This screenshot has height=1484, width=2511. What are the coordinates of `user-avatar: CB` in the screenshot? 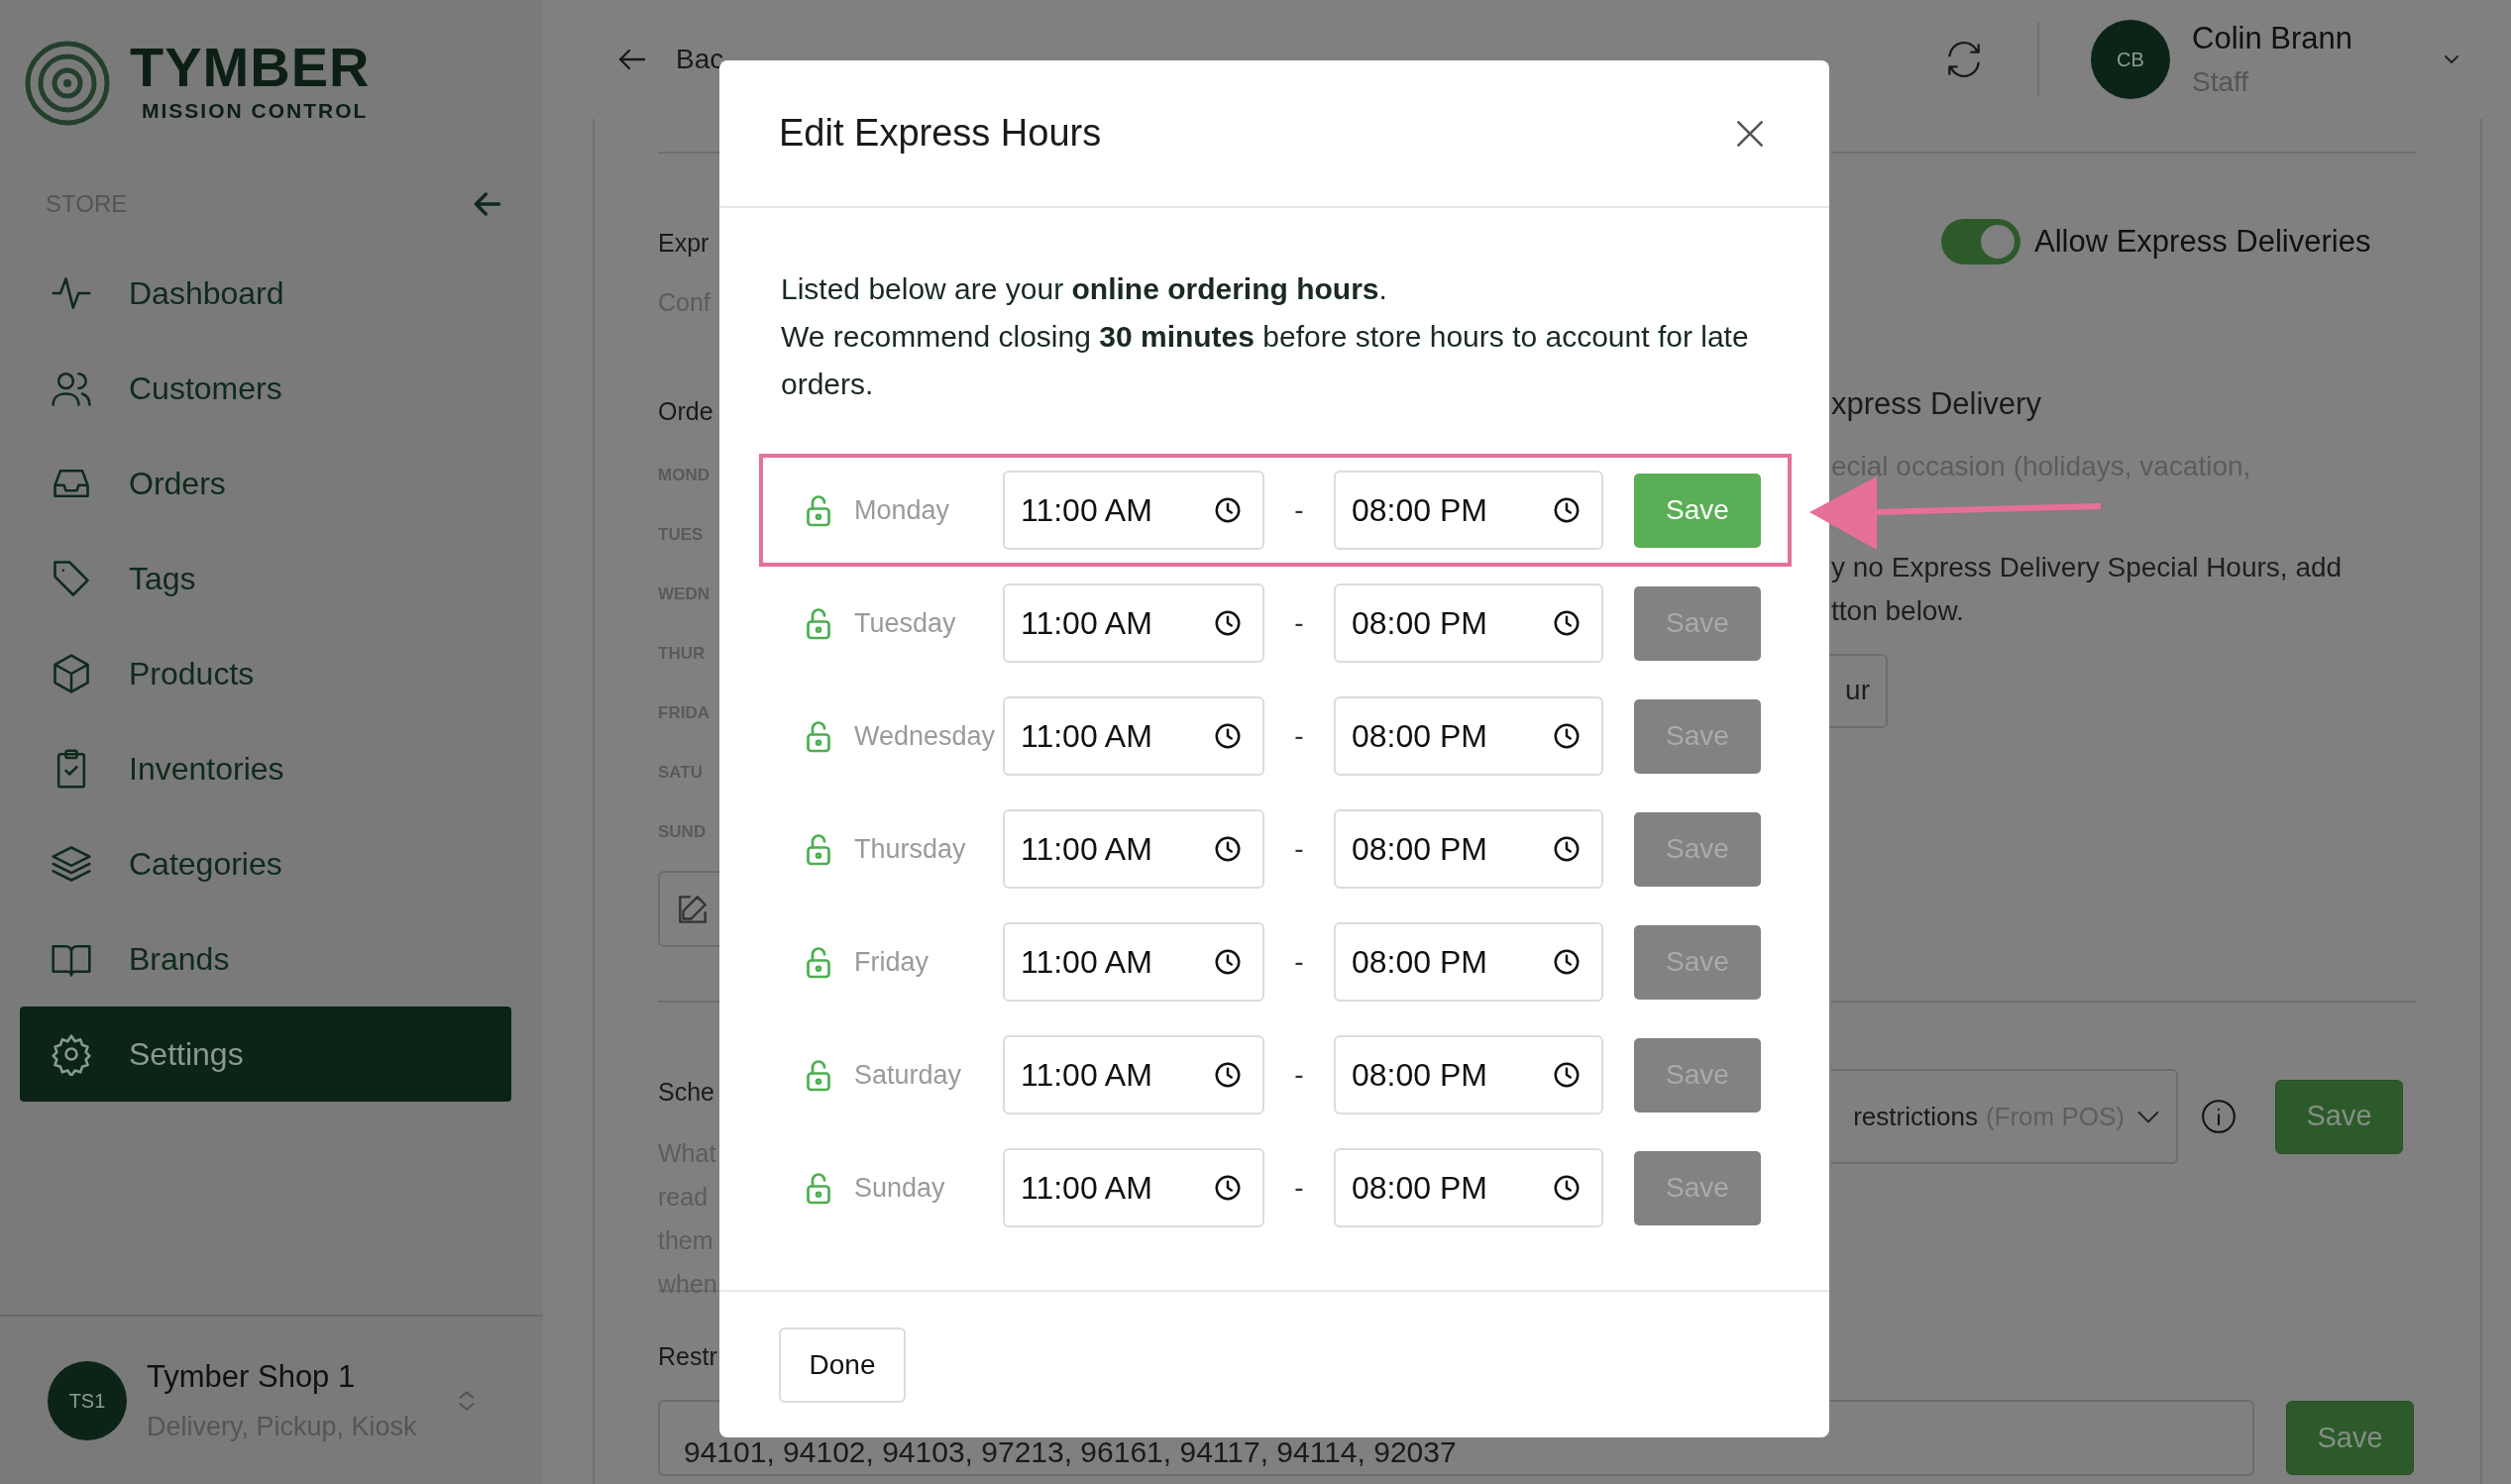 It's located at (2130, 60).